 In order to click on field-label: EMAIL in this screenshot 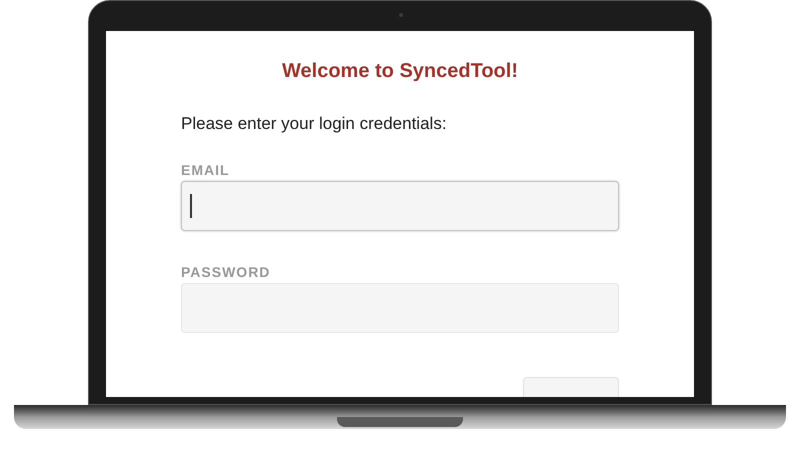, I will do `click(206, 170)`.